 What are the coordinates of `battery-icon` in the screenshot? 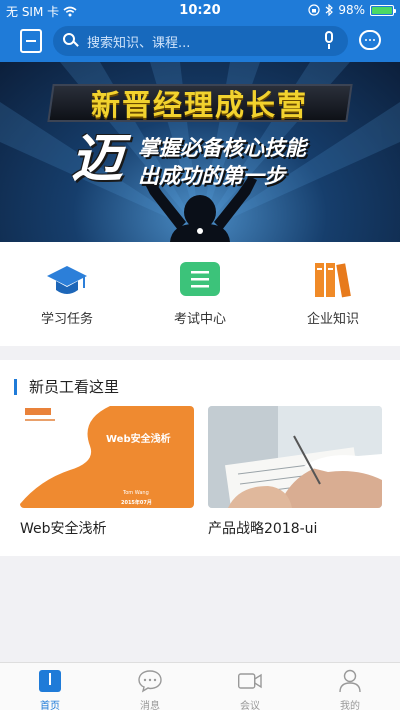 It's located at (383, 10).